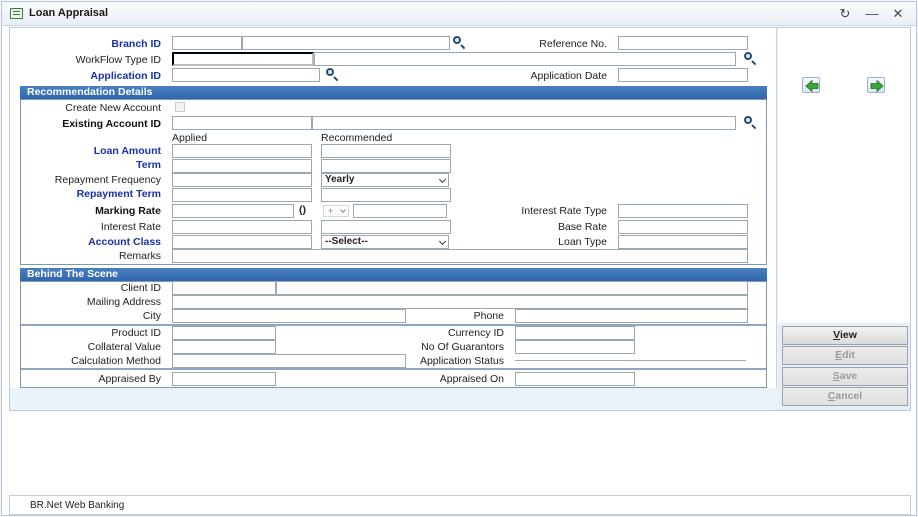 The height and width of the screenshot is (517, 918). What do you see at coordinates (124, 242) in the screenshot?
I see `account-class-label: Account Class` at bounding box center [124, 242].